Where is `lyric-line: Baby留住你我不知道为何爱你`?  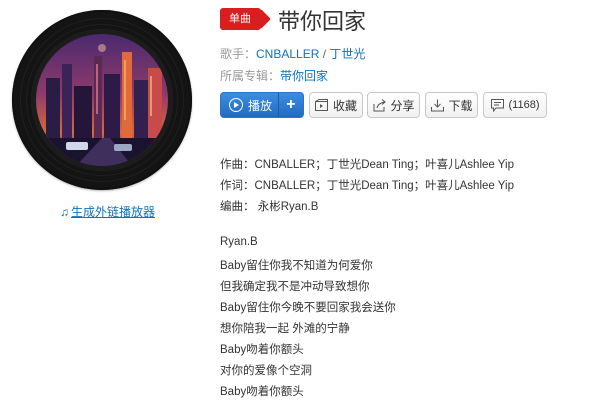 lyric-line: Baby留住你我不知道为何爱你 is located at coordinates (296, 266).